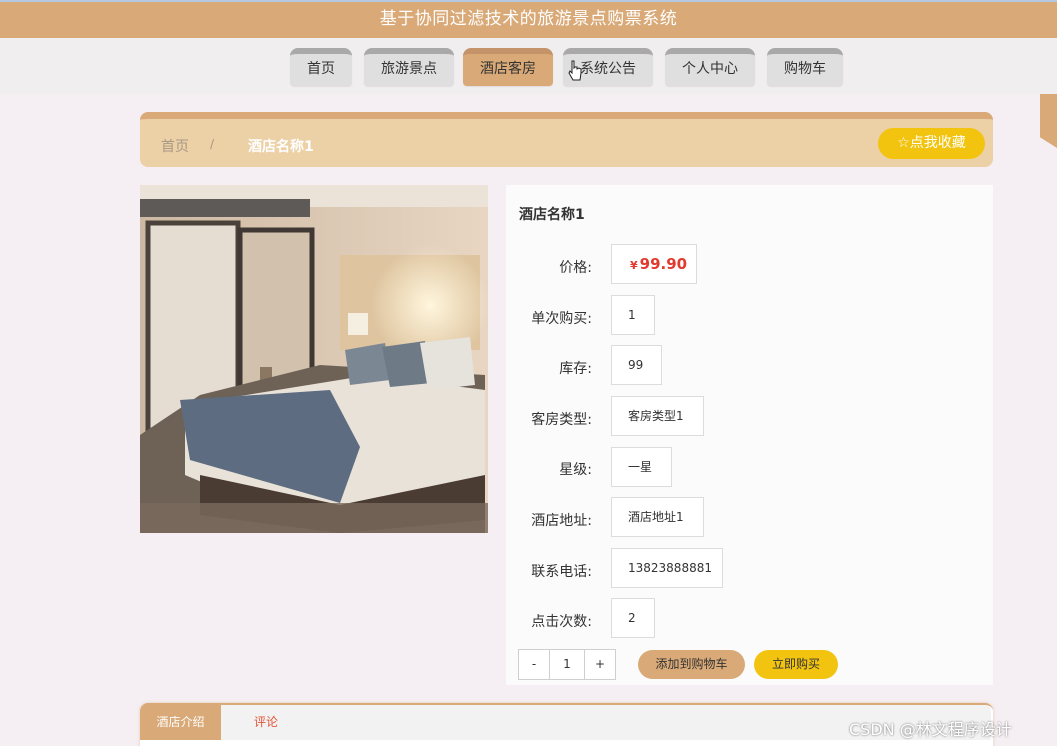 The width and height of the screenshot is (1057, 746). What do you see at coordinates (636, 365) in the screenshot?
I see `stock-value: 99` at bounding box center [636, 365].